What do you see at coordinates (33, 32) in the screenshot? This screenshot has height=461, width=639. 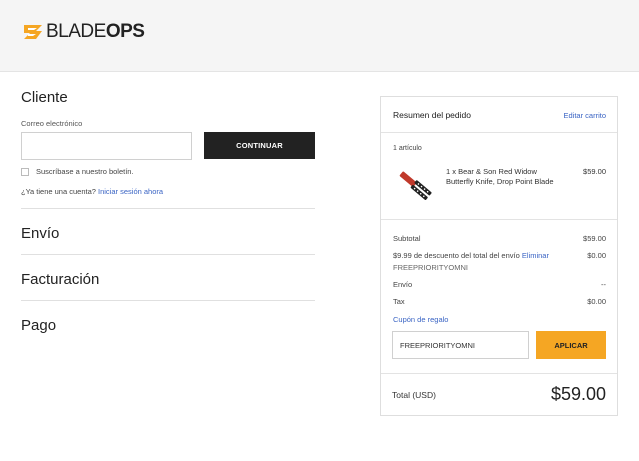 I see `logo-mark-icon` at bounding box center [33, 32].